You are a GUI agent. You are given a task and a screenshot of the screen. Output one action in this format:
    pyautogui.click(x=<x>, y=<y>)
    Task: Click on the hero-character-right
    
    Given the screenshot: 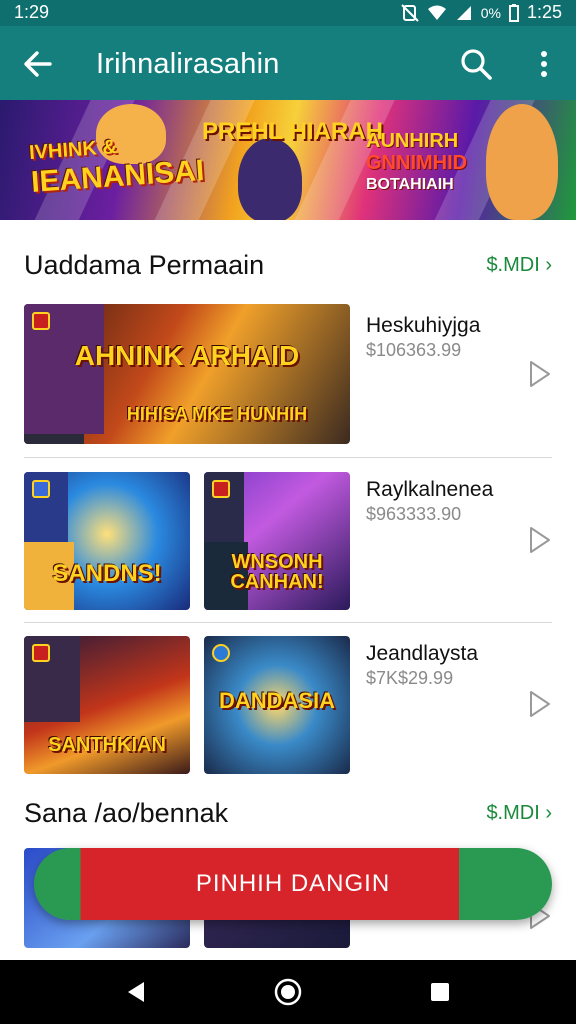 What is the action you would take?
    pyautogui.click(x=522, y=162)
    